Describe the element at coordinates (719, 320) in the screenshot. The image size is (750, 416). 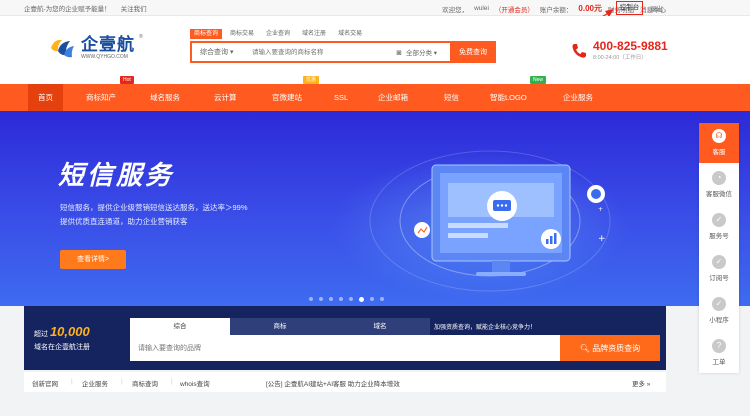
I see `float-label: 小程序` at that location.